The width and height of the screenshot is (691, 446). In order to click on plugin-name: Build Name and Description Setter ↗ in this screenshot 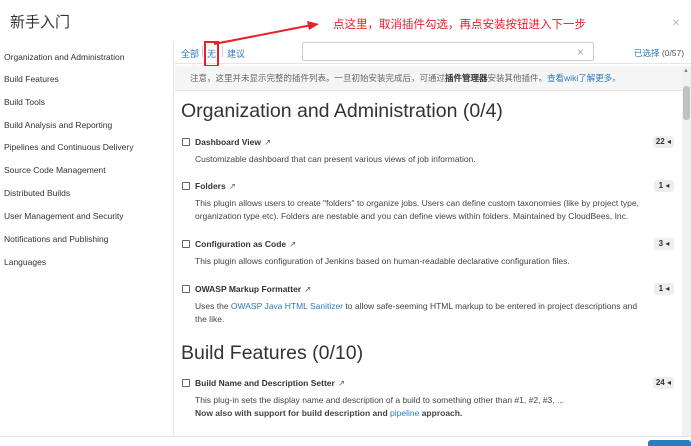, I will do `click(270, 383)`.